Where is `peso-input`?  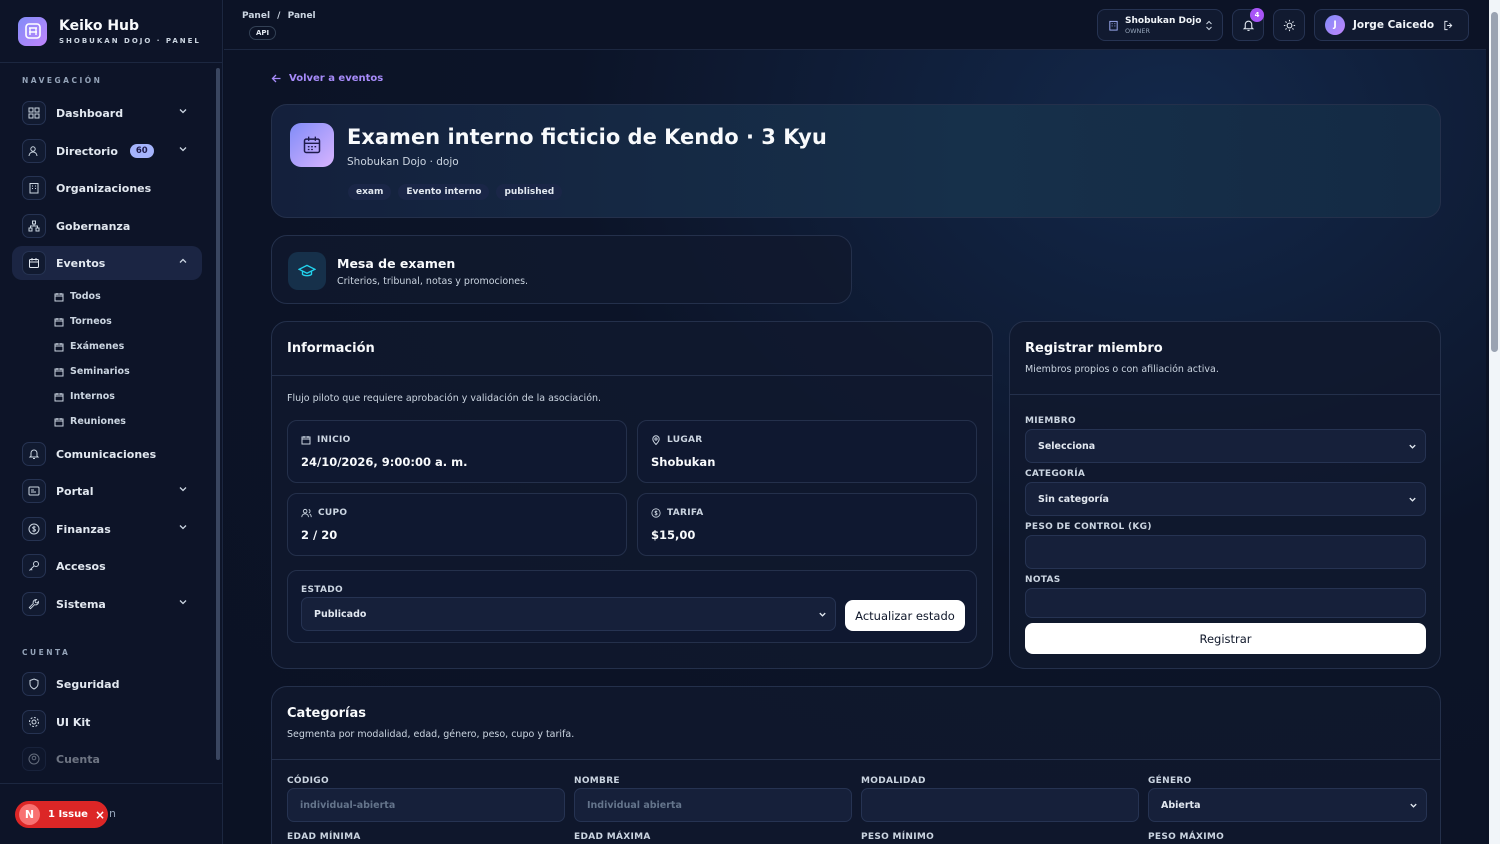 peso-input is located at coordinates (1225, 552).